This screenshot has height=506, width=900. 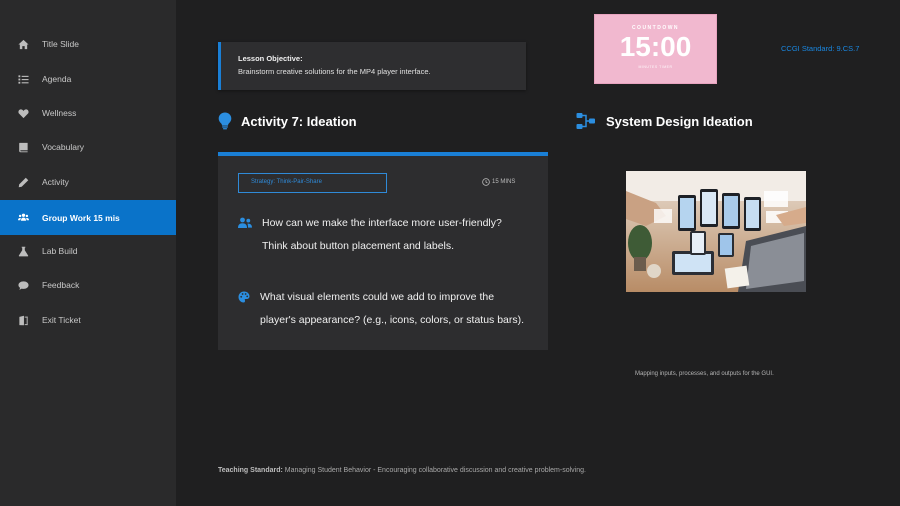 What do you see at coordinates (81, 217) in the screenshot?
I see `sidebar-item-label: Group Work 15 mis` at bounding box center [81, 217].